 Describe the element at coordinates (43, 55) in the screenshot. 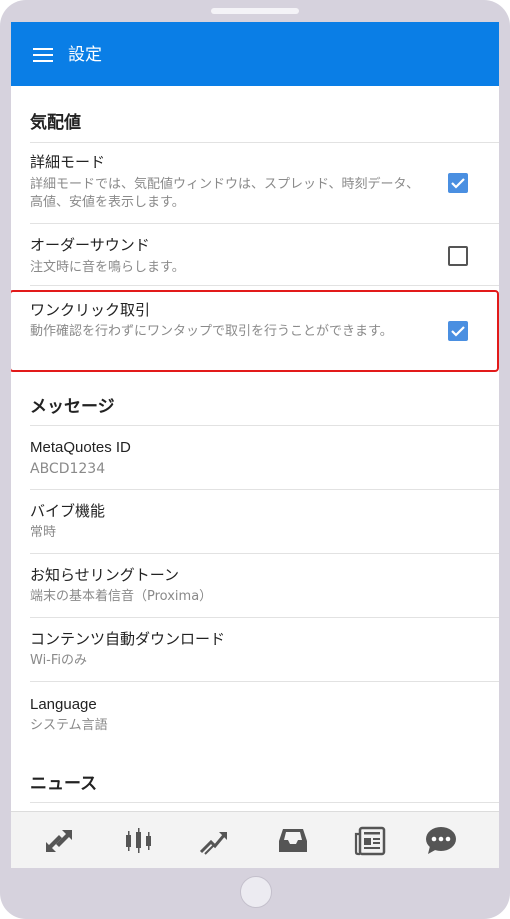

I see `menu-icon` at that location.